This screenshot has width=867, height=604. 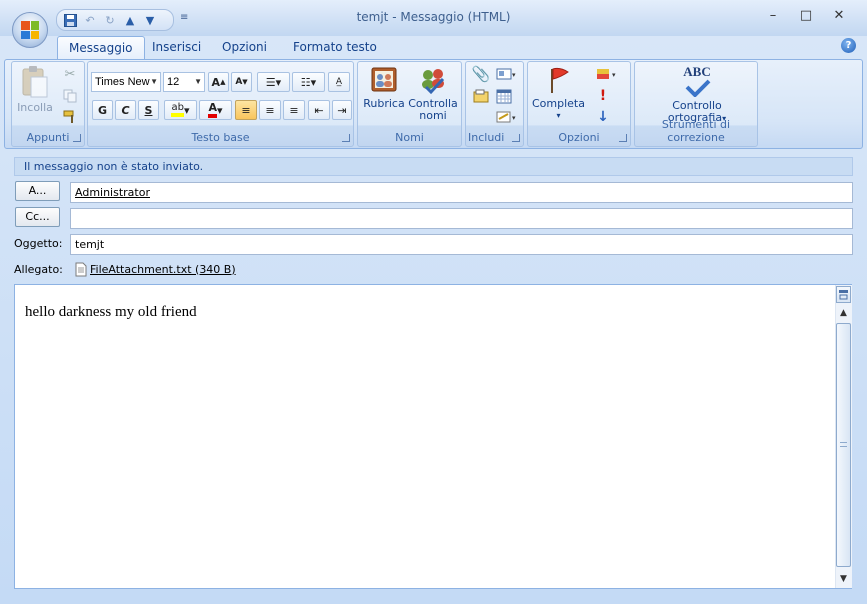 What do you see at coordinates (173, 82) in the screenshot?
I see `font-size-value: 12` at bounding box center [173, 82].